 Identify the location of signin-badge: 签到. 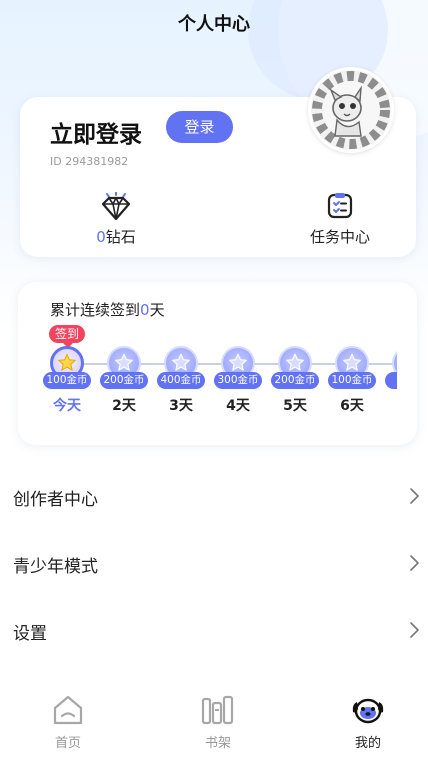
(67, 336).